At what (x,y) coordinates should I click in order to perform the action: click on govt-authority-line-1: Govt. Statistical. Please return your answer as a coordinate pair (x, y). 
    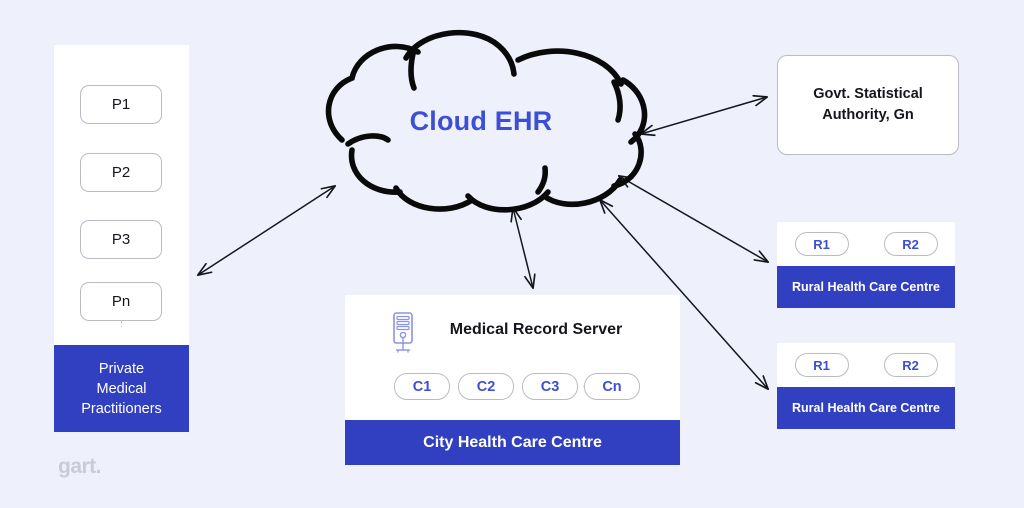
    Looking at the image, I should click on (868, 94).